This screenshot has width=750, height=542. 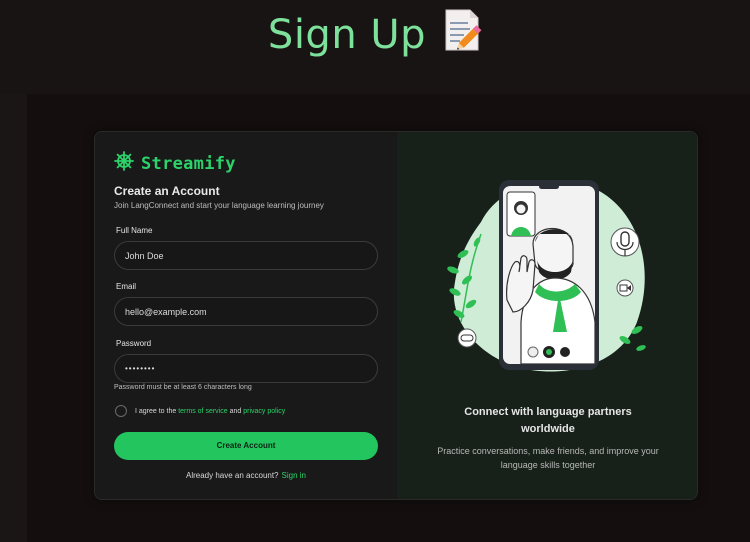 I want to click on page-title: Sign Up, so click(x=375, y=35).